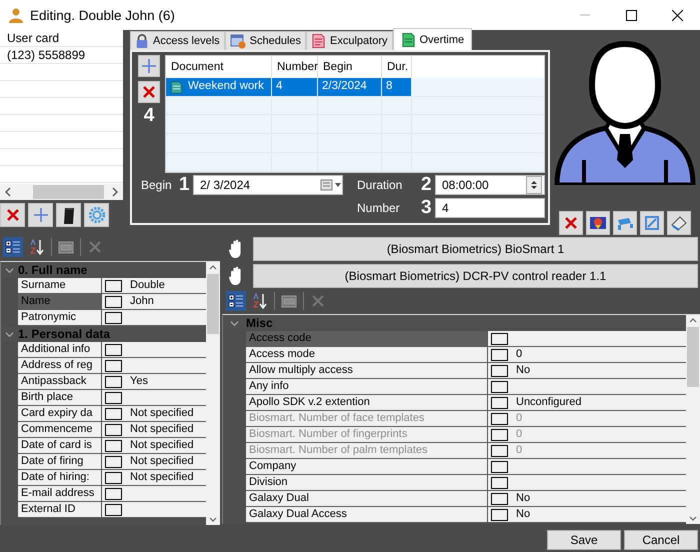 The width and height of the screenshot is (700, 552). I want to click on property-label: Address of reg, so click(60, 366).